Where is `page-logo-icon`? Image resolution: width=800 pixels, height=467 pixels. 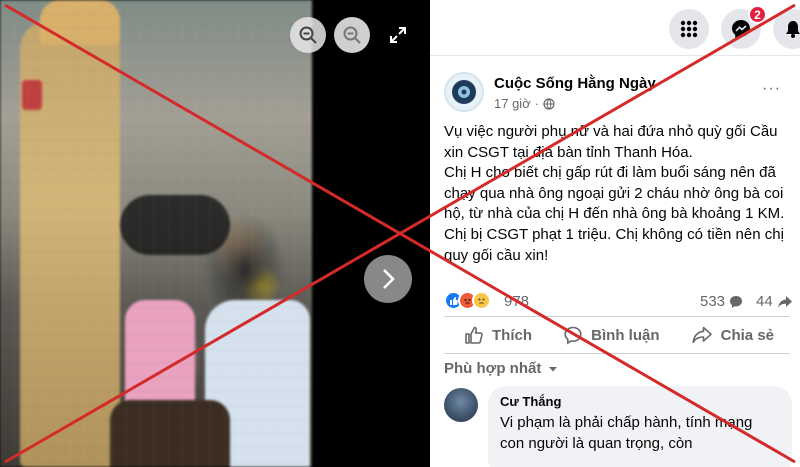 page-logo-icon is located at coordinates (464, 92).